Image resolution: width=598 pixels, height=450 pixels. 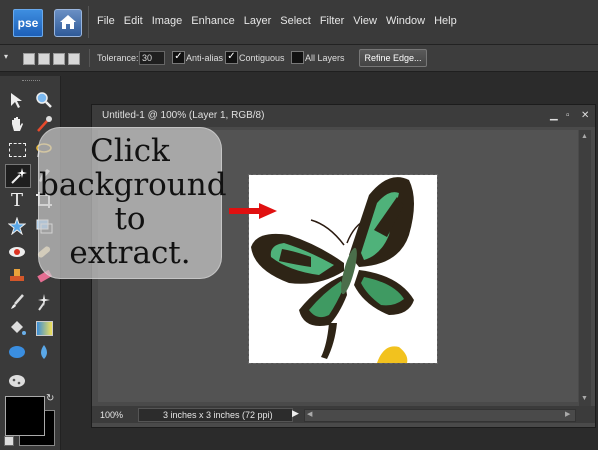 I want to click on all-layers-label: All Layers, so click(x=325, y=58).